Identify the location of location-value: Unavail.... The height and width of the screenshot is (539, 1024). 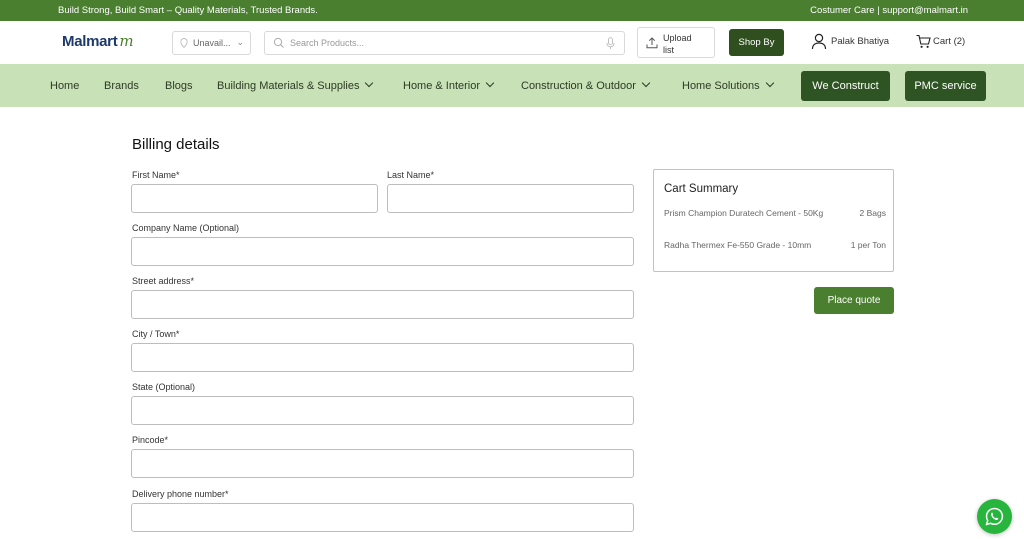
(212, 43).